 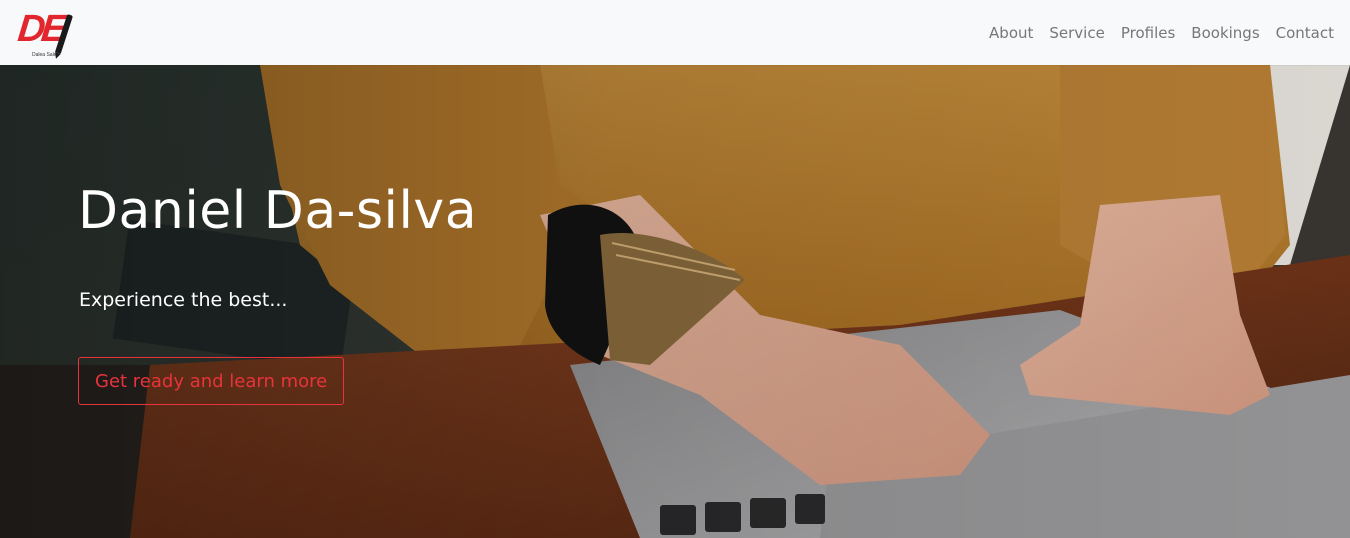 What do you see at coordinates (44, 54) in the screenshot?
I see `logo-caption: Dalea Sale` at bounding box center [44, 54].